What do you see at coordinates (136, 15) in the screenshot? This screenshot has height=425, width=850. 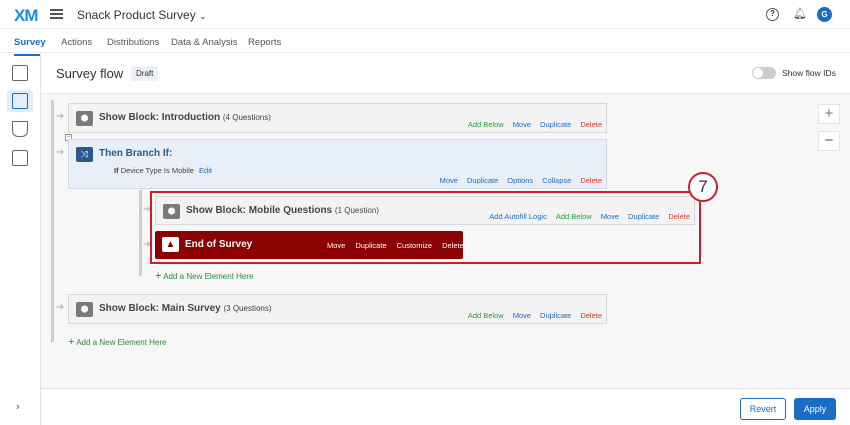 I see `survey-title: Snack Product Survey` at bounding box center [136, 15].